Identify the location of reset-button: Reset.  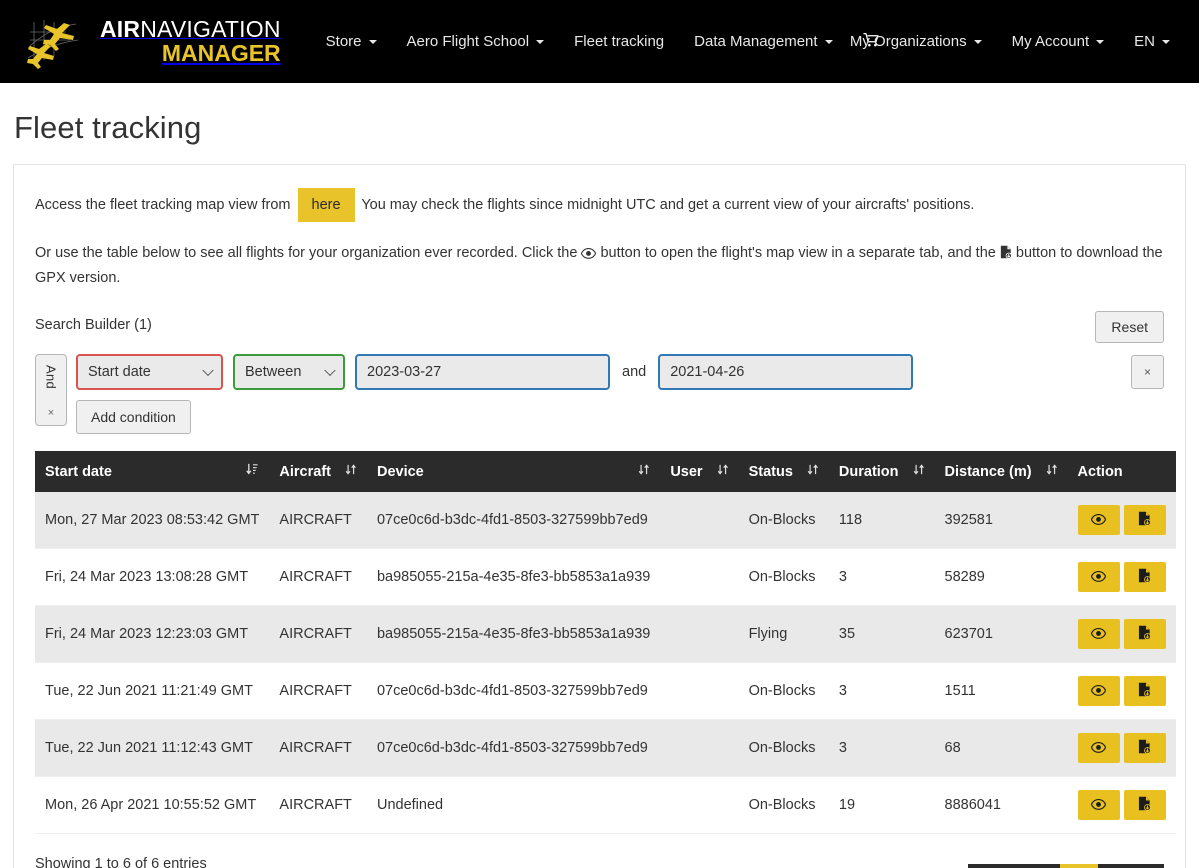
(1129, 327).